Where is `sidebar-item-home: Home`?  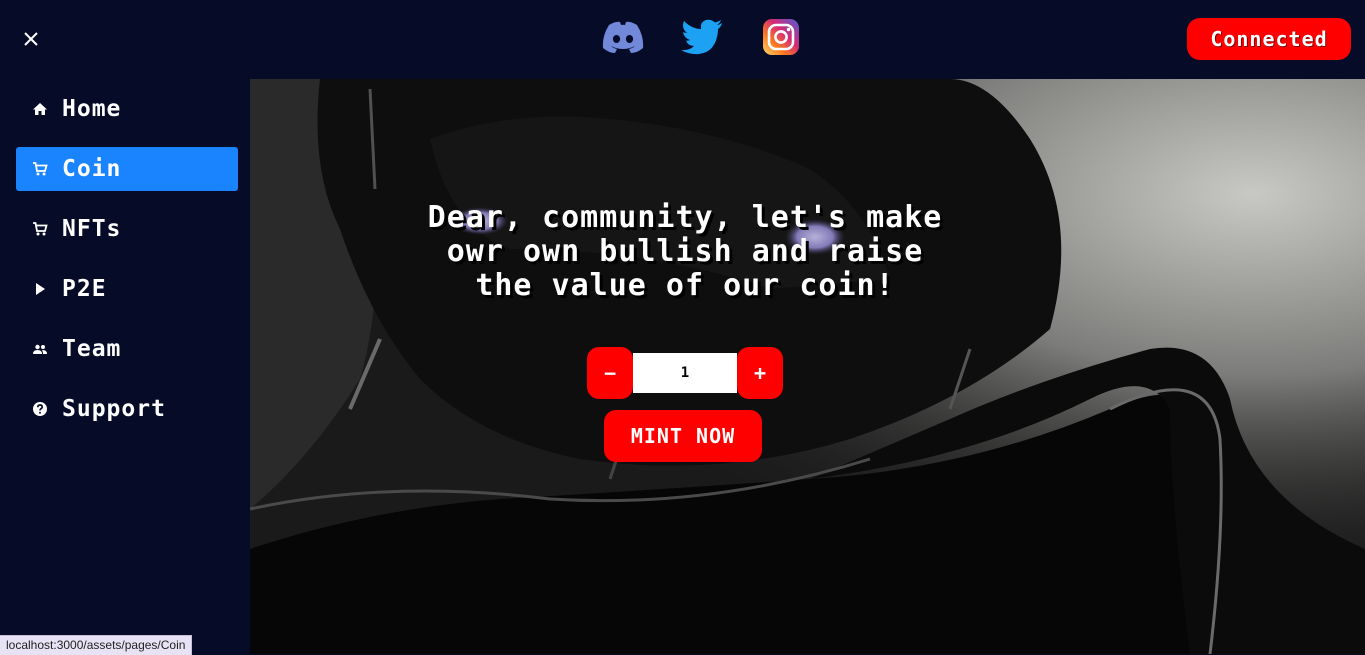
sidebar-item-home: Home is located at coordinates (127, 109).